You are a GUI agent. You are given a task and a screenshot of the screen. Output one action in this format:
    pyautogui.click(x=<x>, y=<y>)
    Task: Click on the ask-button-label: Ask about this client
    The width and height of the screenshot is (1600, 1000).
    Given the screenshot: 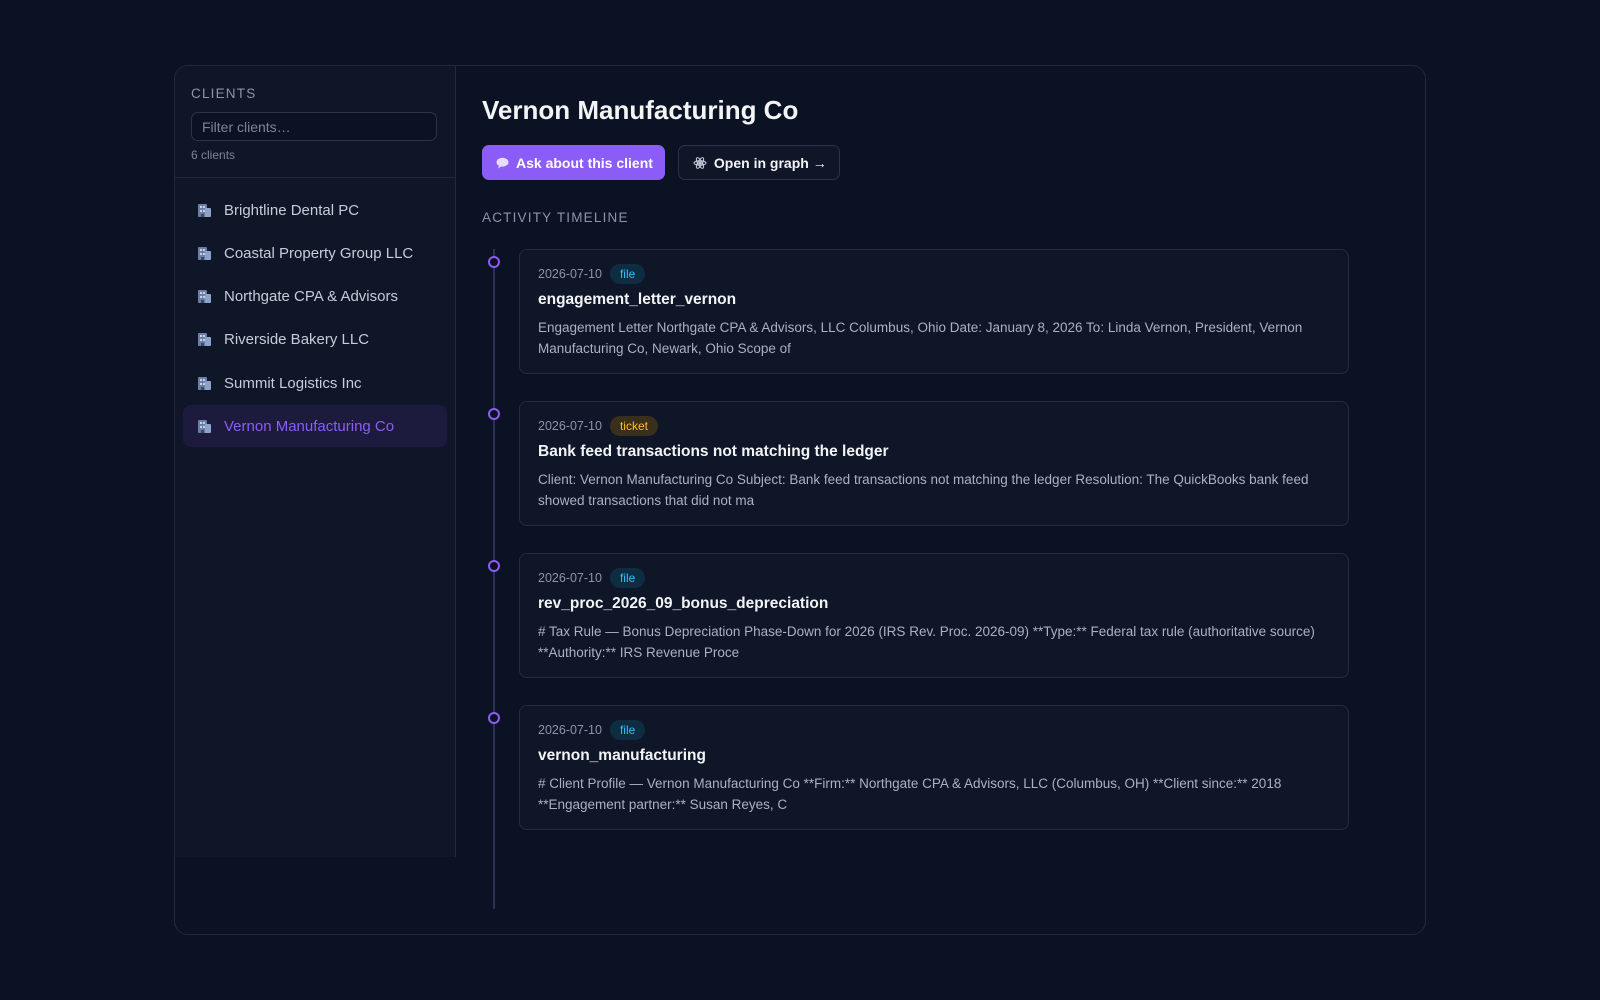 What is the action you would take?
    pyautogui.click(x=584, y=162)
    